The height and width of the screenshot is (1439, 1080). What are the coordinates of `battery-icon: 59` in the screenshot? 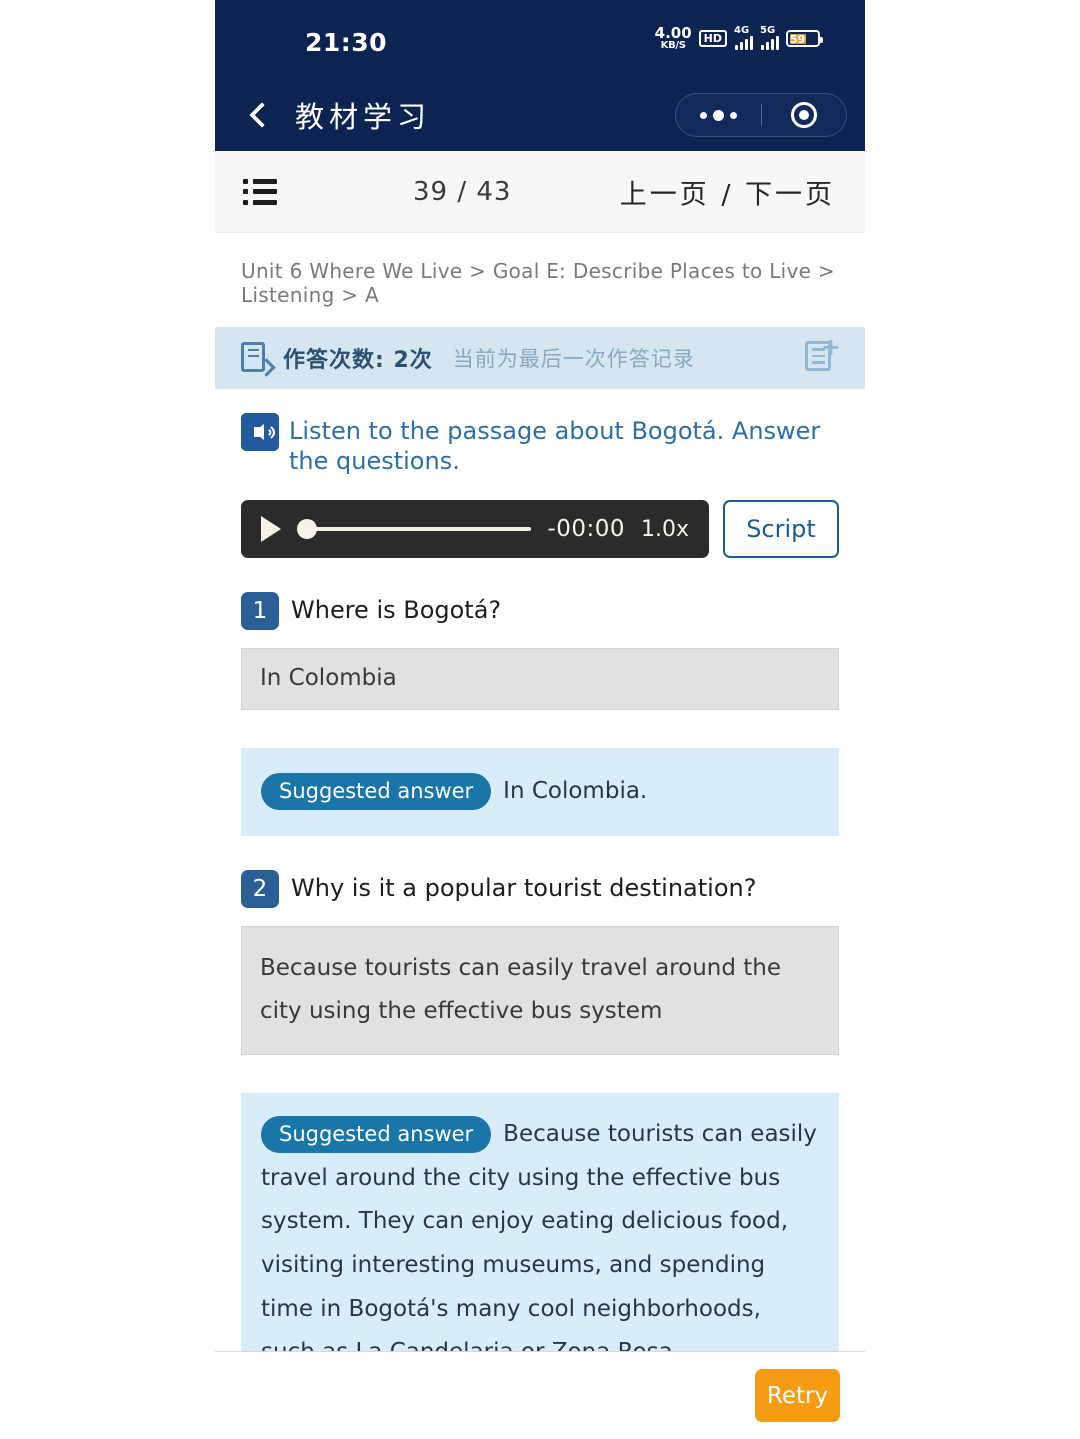 It's located at (804, 38).